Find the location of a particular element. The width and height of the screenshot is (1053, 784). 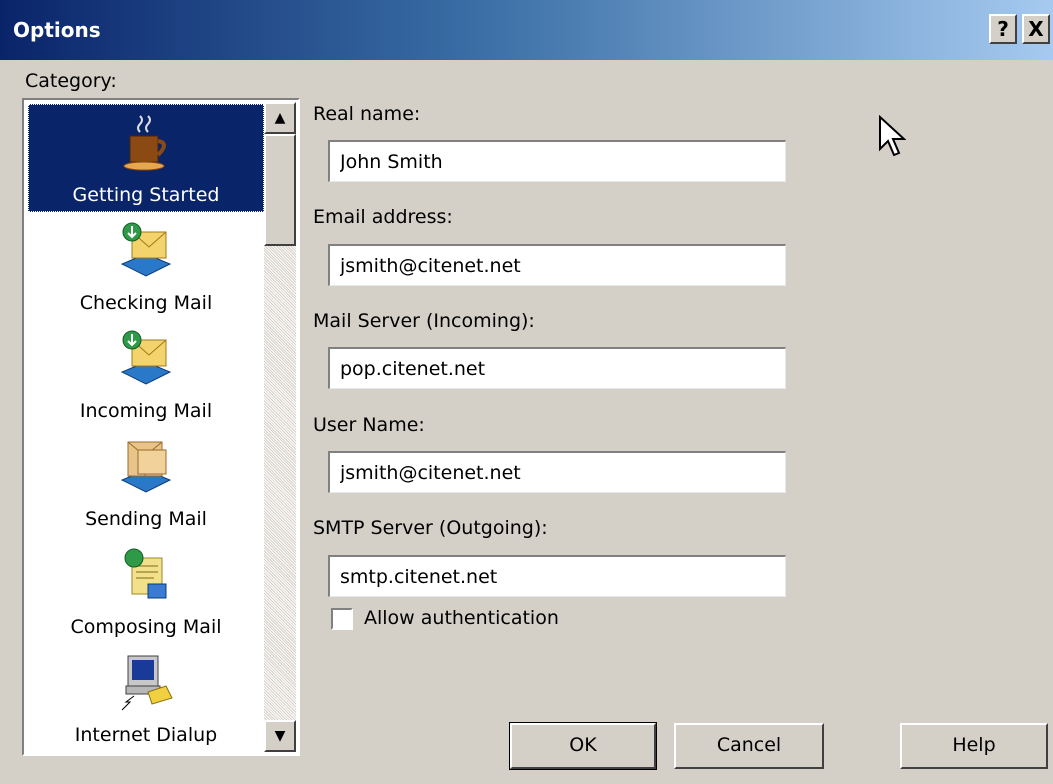

smtp-server-field is located at coordinates (557, 576).